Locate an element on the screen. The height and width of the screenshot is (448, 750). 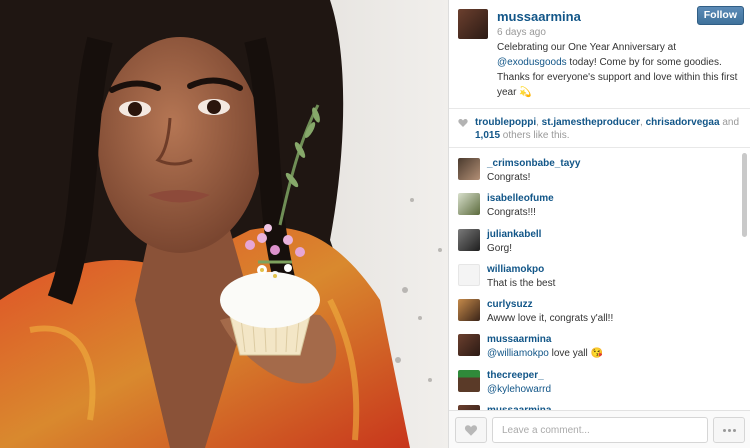
comment-text-rest: love yall 😘 is located at coordinates (575, 354).